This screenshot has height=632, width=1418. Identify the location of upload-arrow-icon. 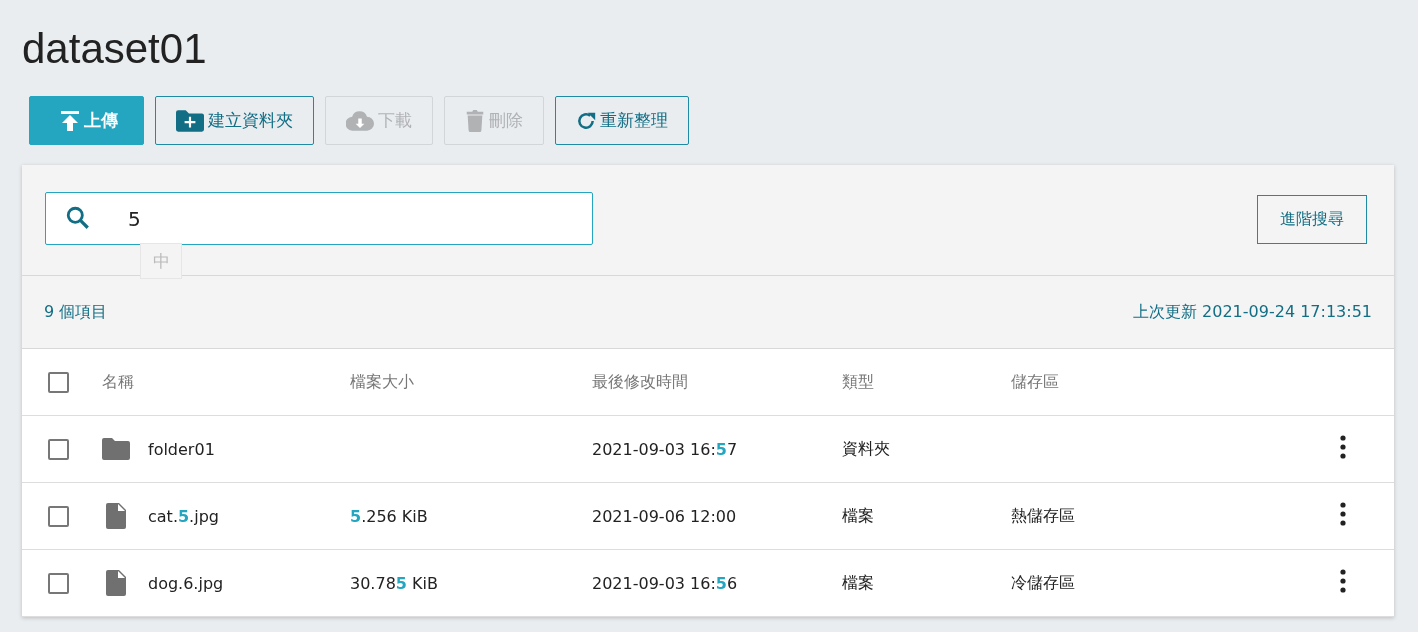
(70, 120).